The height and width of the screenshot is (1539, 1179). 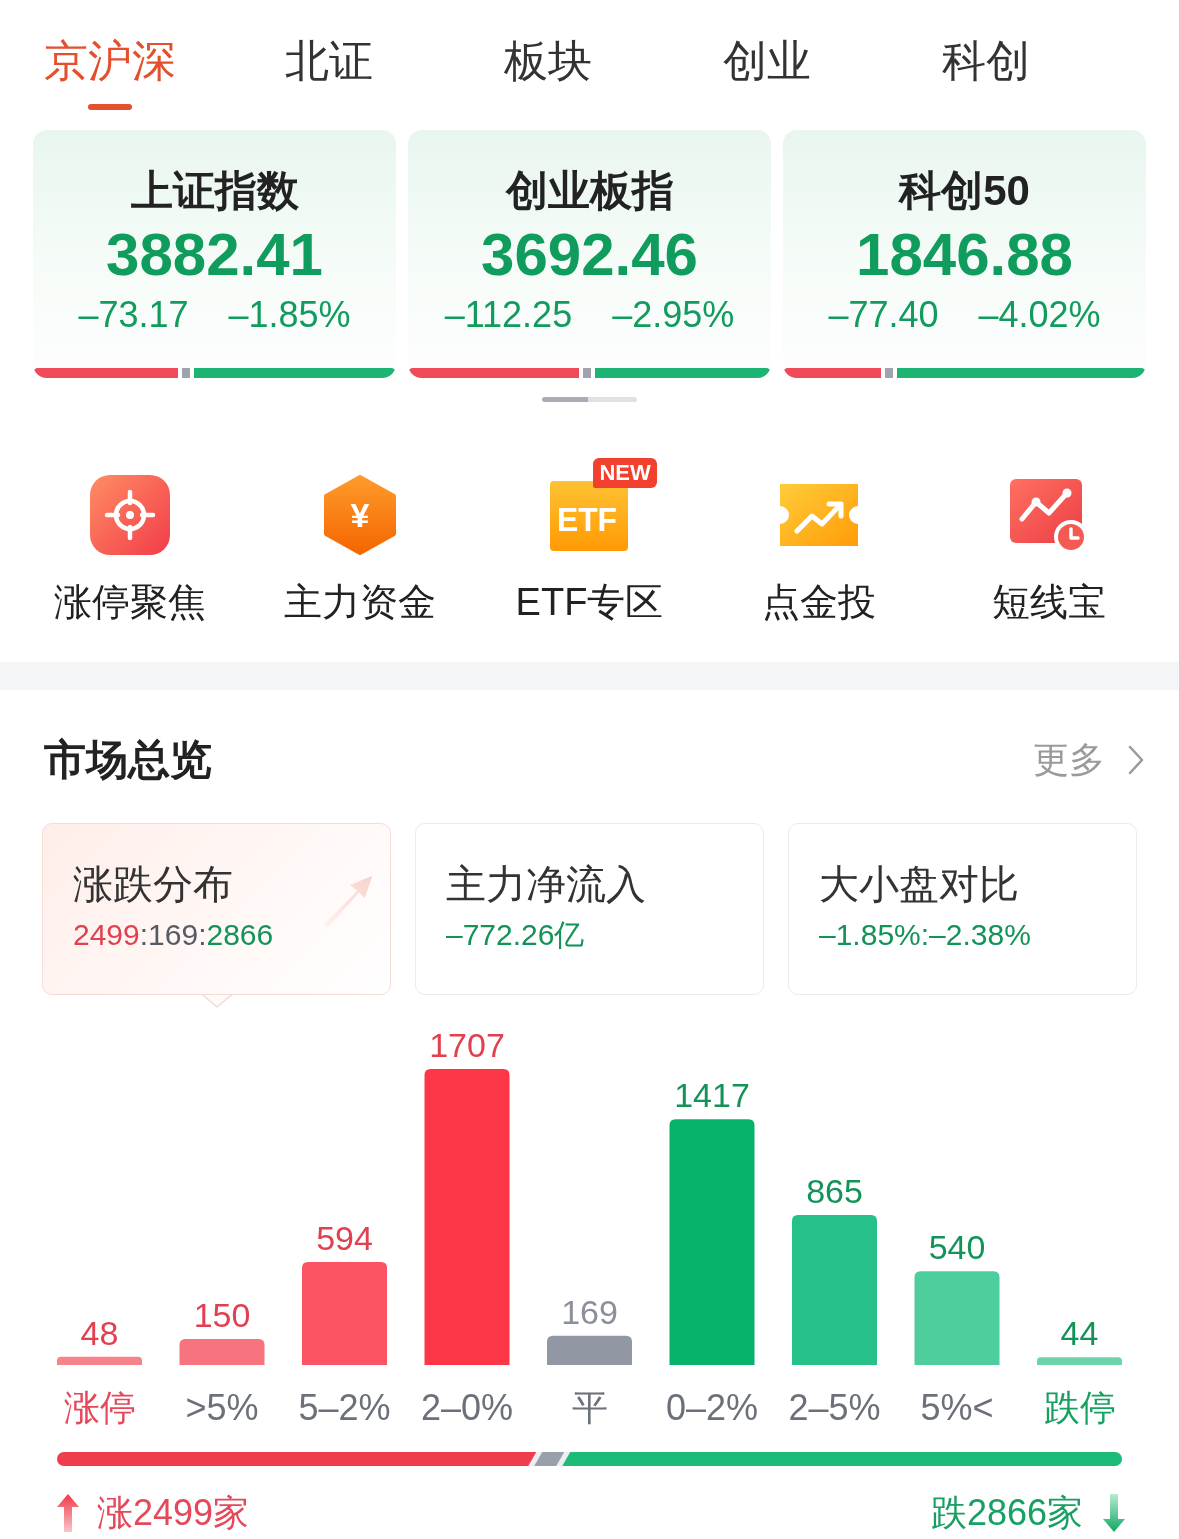 I want to click on tab: 板块, so click(x=547, y=55).